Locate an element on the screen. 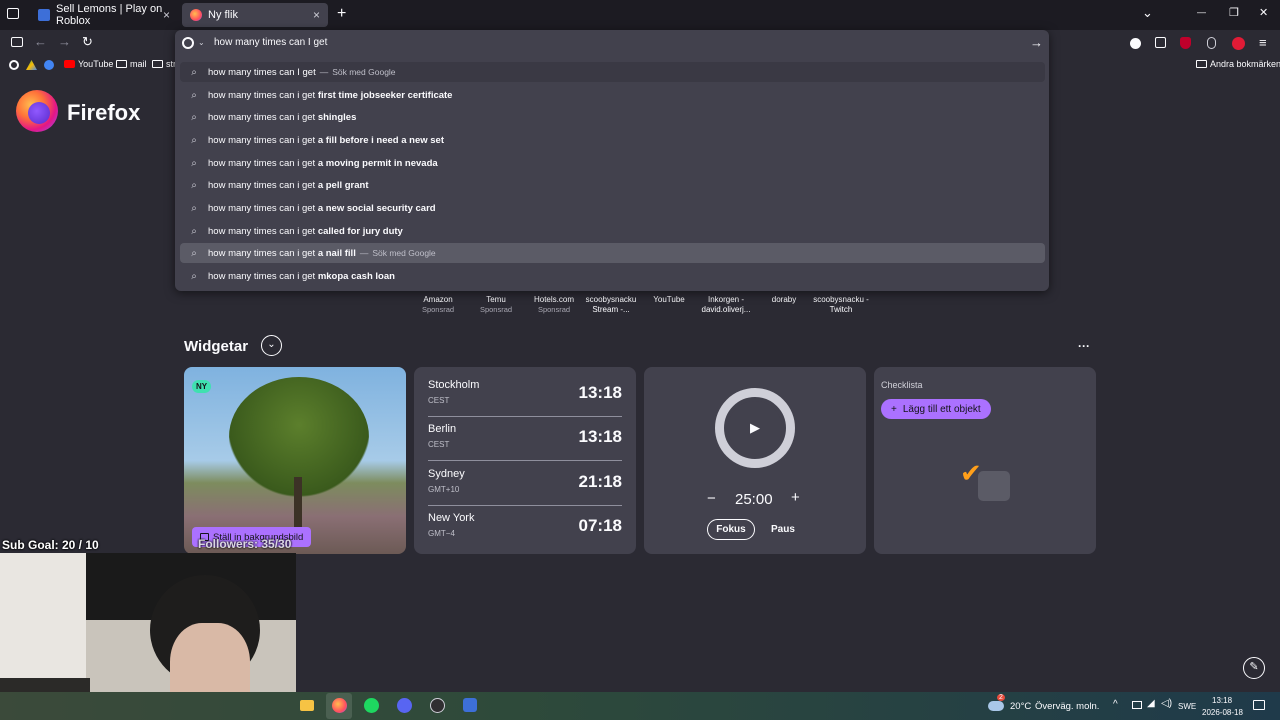  ext-abp-icon is located at coordinates (1238, 43).